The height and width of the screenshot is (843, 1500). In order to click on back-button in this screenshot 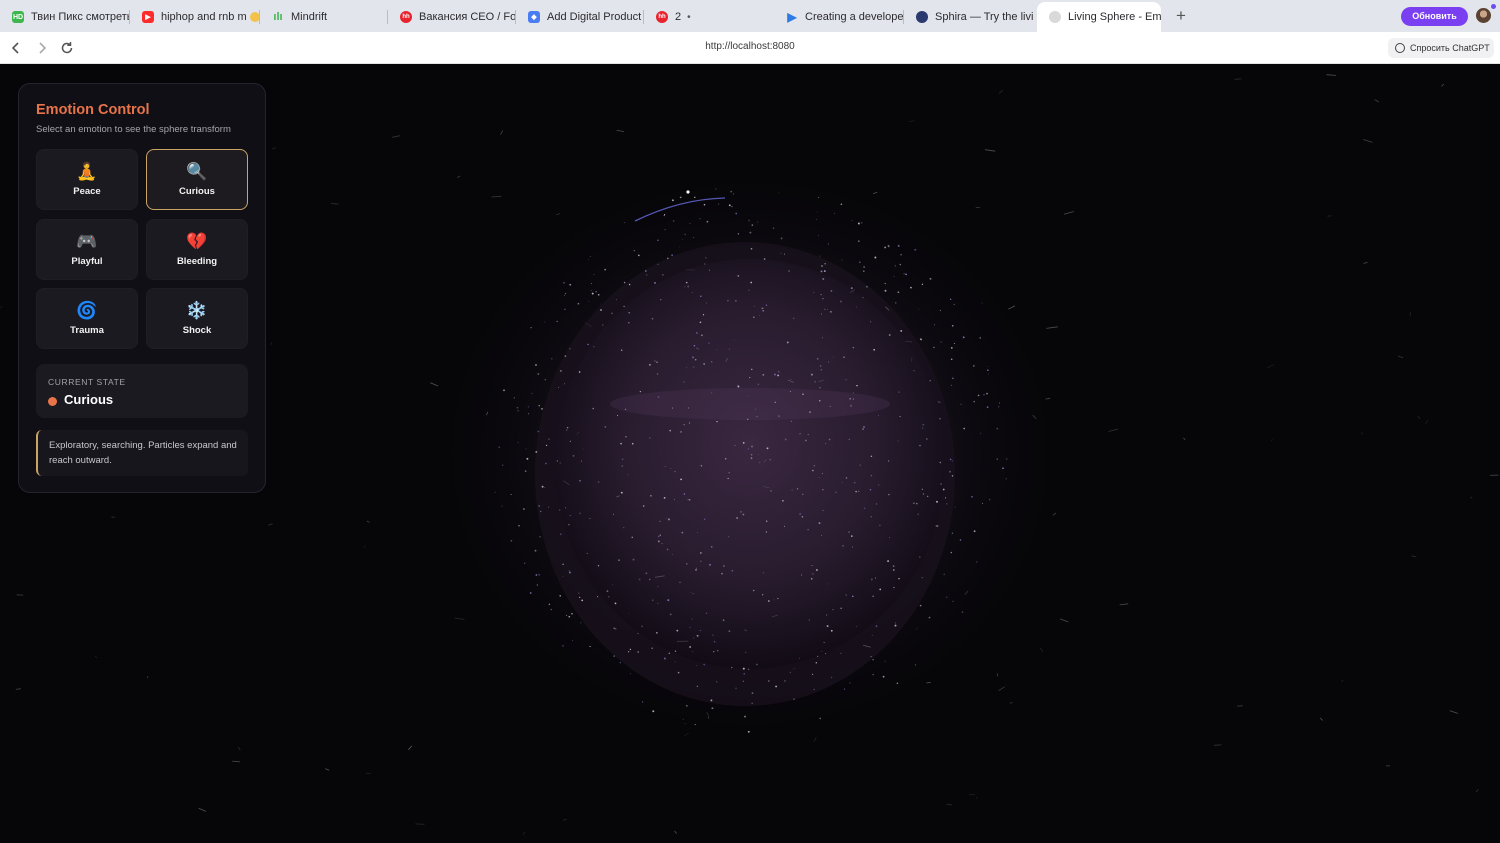, I will do `click(16, 48)`.